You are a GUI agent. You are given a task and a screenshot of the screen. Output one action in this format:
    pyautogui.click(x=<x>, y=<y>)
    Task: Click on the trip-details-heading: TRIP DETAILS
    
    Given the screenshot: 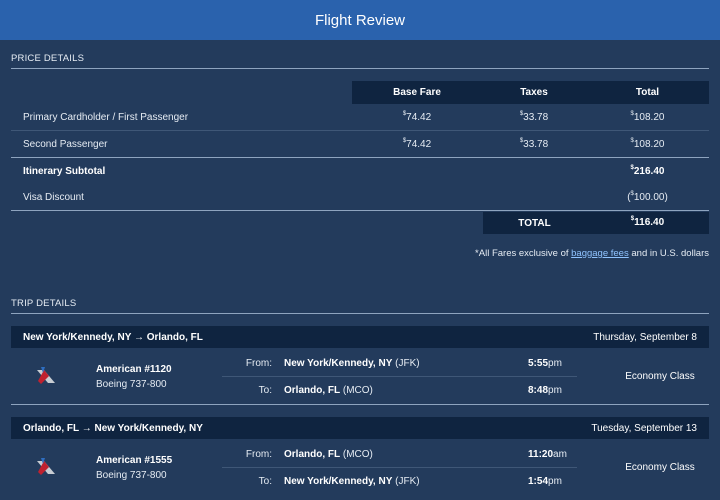 What is the action you would take?
    pyautogui.click(x=44, y=303)
    